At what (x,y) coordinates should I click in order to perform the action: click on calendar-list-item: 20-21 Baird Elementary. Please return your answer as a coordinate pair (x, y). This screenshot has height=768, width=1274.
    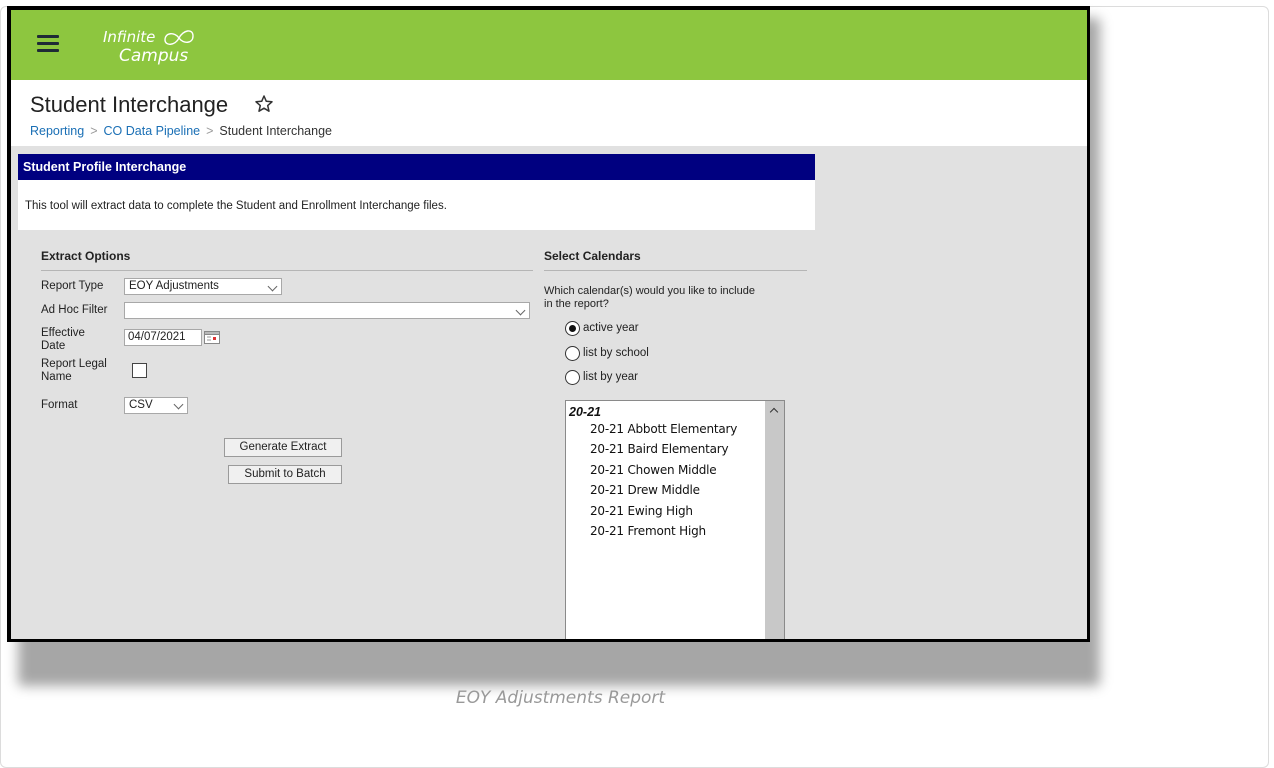
    Looking at the image, I should click on (659, 449).